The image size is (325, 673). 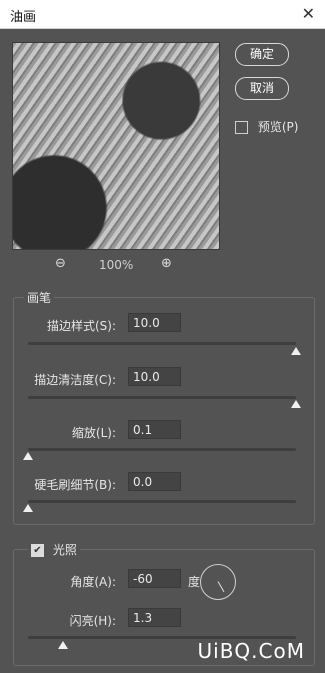 What do you see at coordinates (116, 265) in the screenshot?
I see `zoom-level: 100%` at bounding box center [116, 265].